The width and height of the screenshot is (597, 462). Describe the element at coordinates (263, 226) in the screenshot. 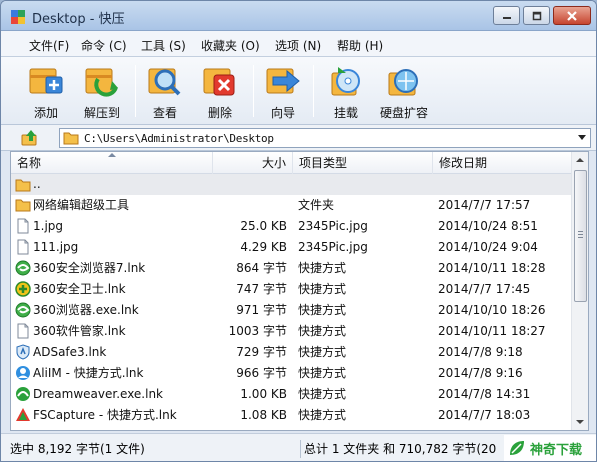

I see `row-size: 25.0 KB` at that location.